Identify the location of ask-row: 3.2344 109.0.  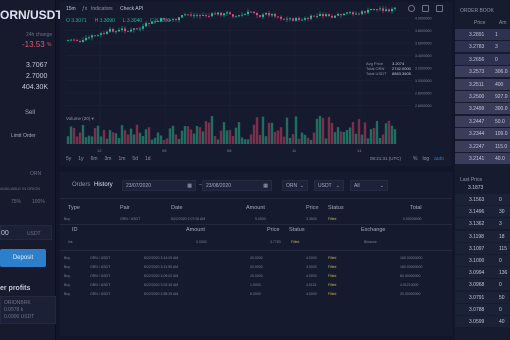
(482, 134).